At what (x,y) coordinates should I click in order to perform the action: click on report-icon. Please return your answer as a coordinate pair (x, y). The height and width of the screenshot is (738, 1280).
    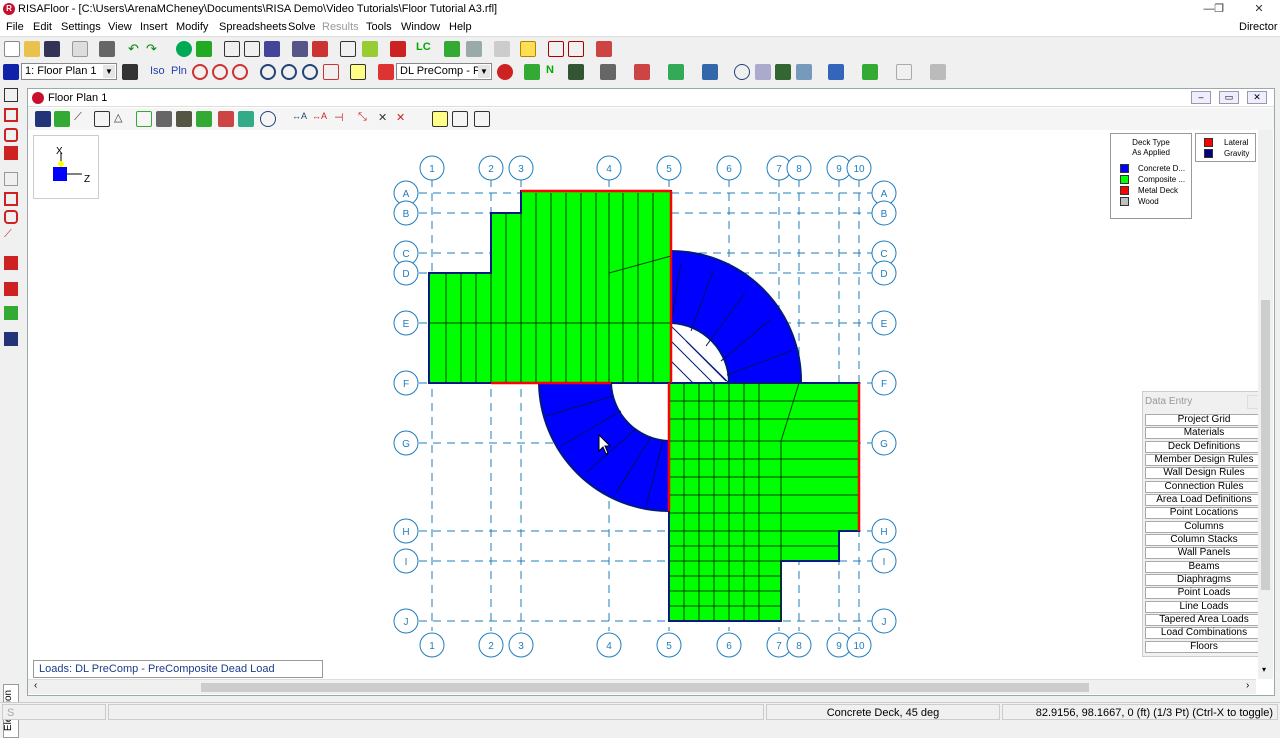
    Looking at the image, I should click on (502, 49).